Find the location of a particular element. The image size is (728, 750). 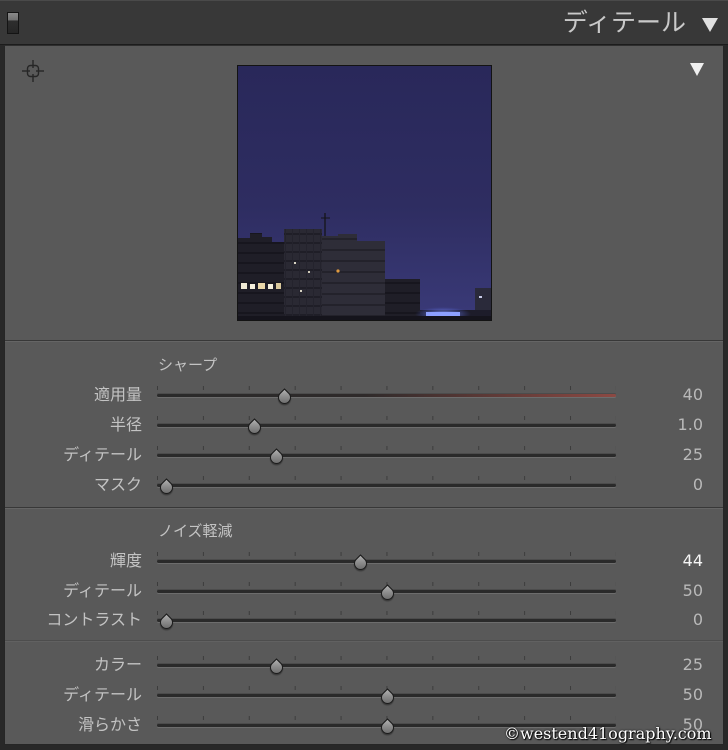

panel-title: ディテール is located at coordinates (624, 23).